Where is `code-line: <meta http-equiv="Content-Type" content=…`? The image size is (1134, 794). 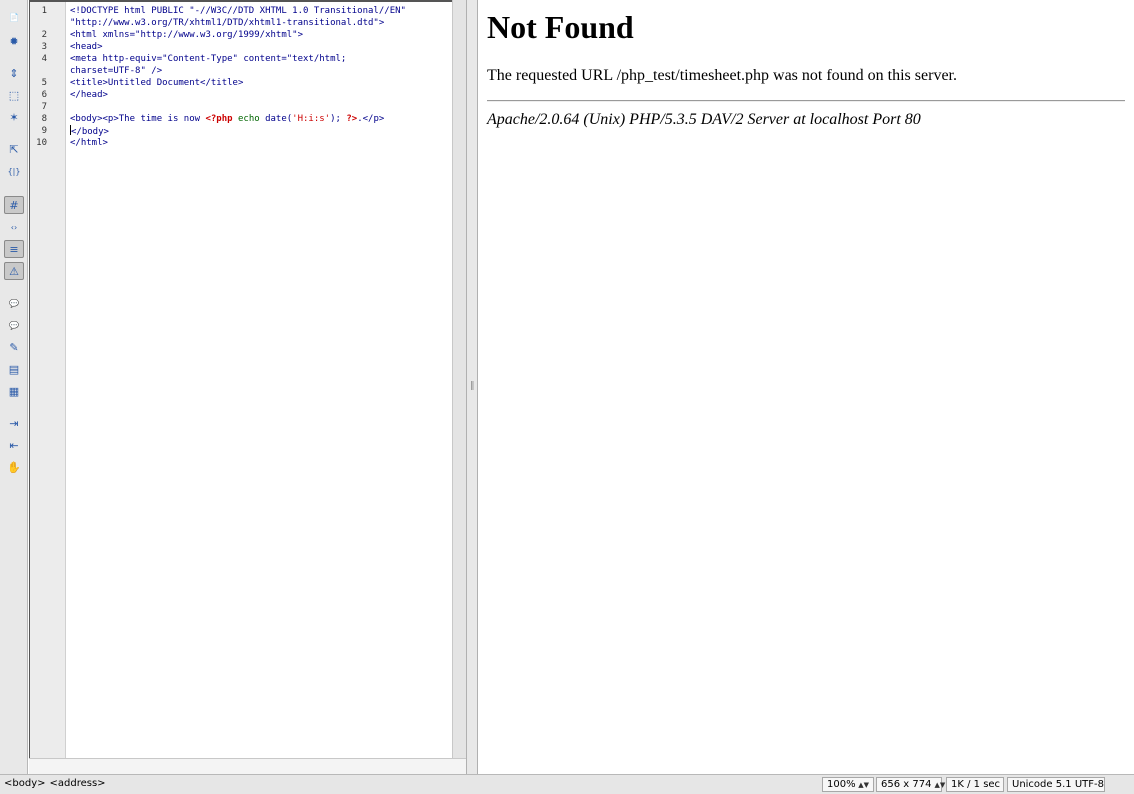
code-line: <meta http-equiv="Content-Type" content=… is located at coordinates (208, 59).